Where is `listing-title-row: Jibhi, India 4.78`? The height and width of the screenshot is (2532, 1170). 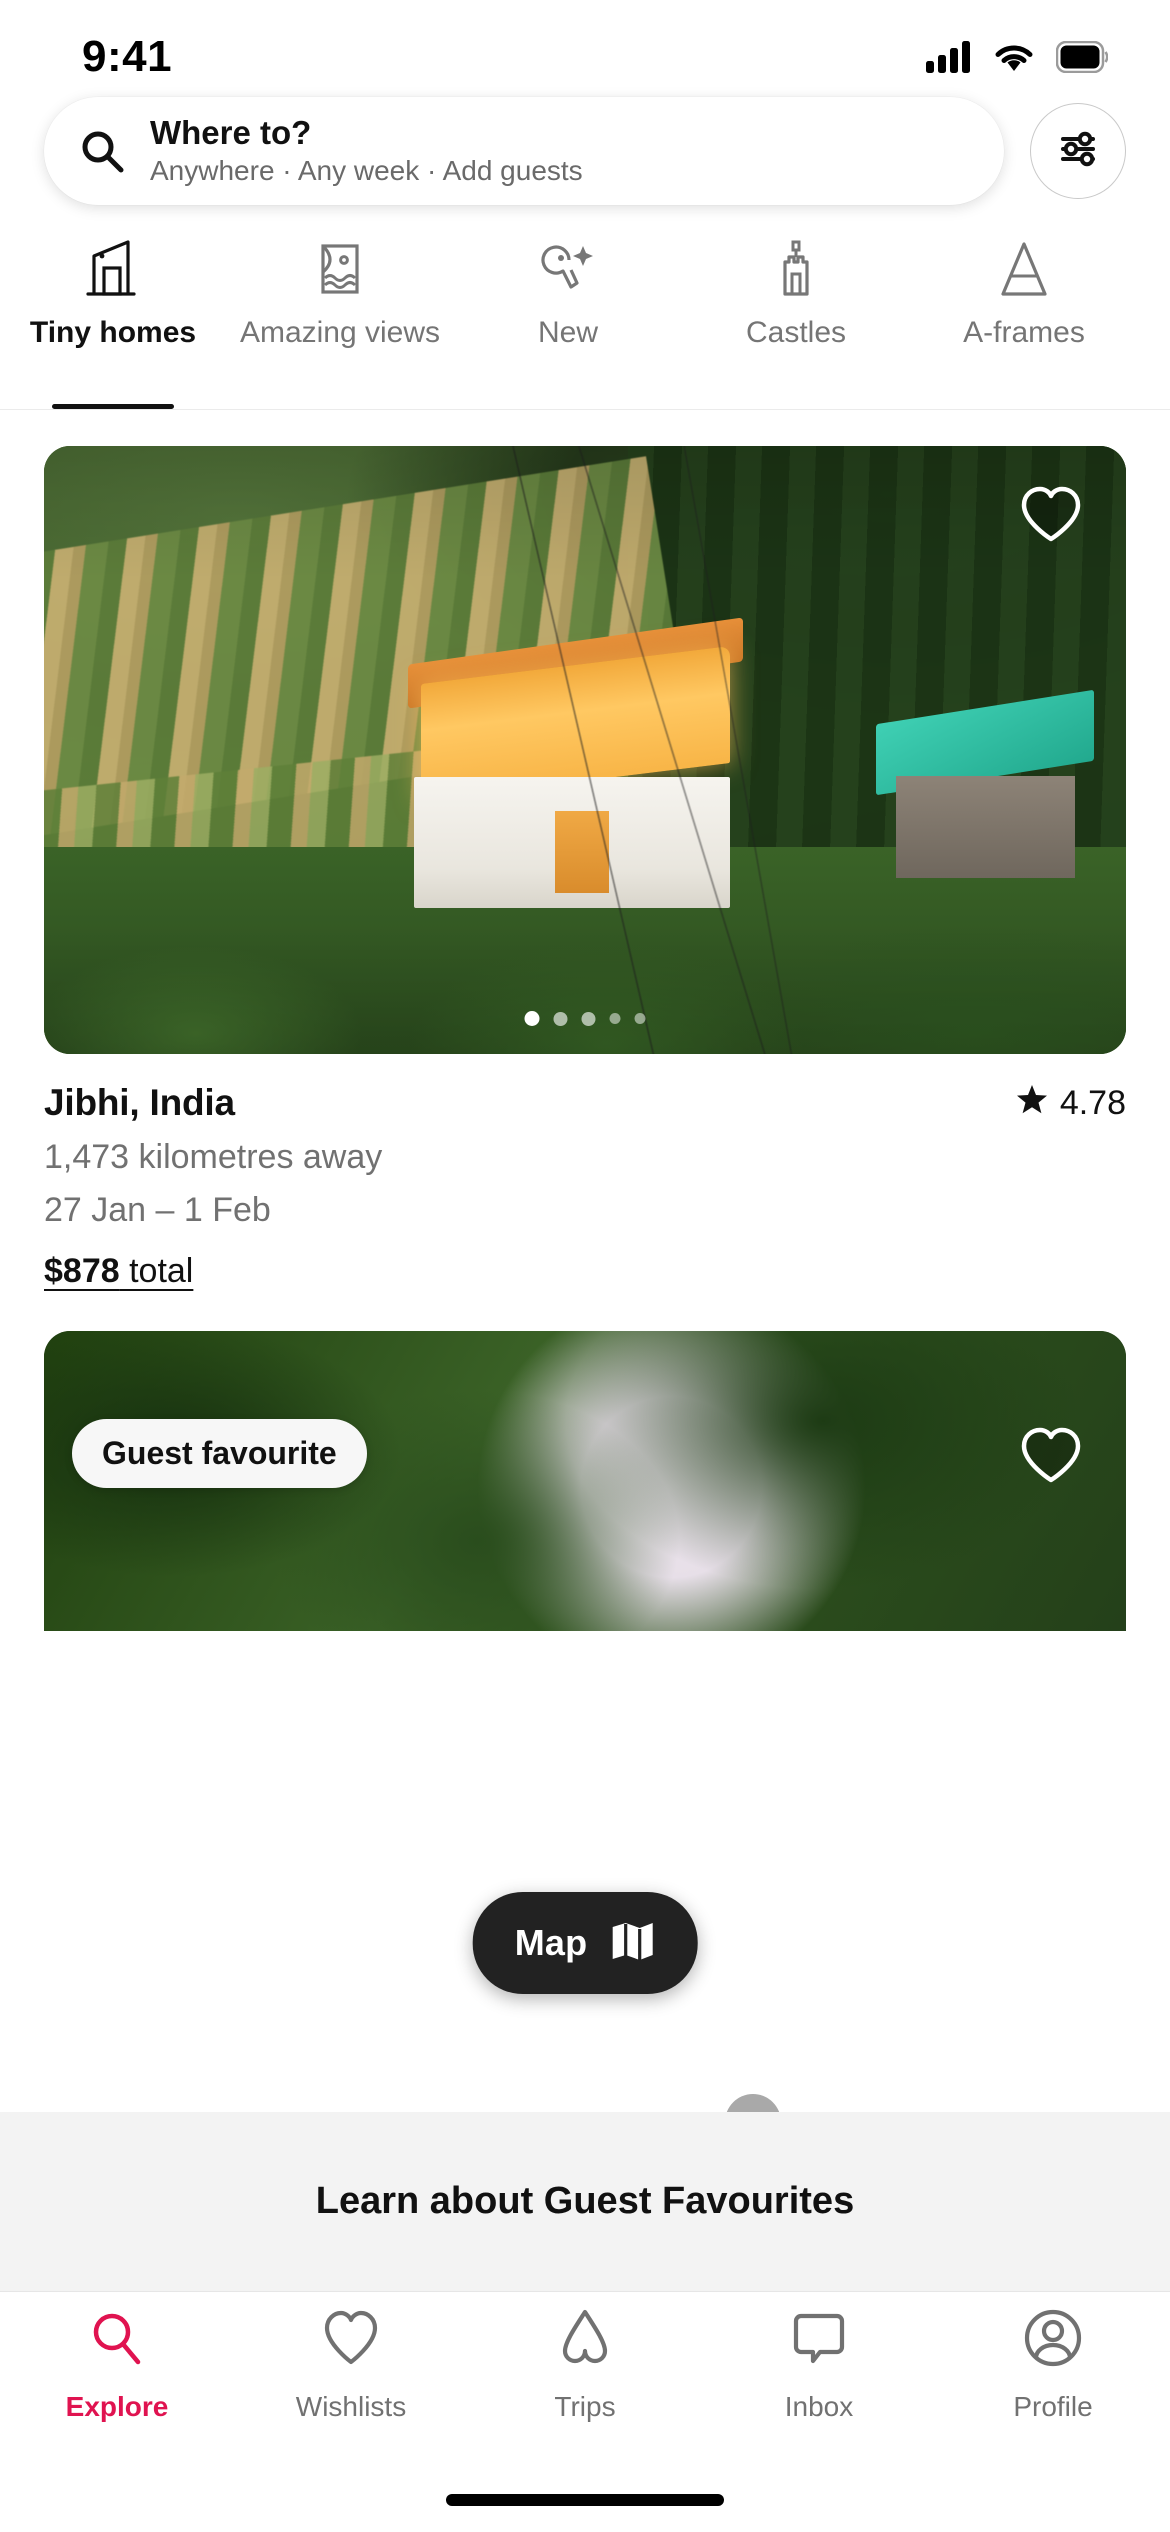 listing-title-row: Jibhi, India 4.78 is located at coordinates (585, 1103).